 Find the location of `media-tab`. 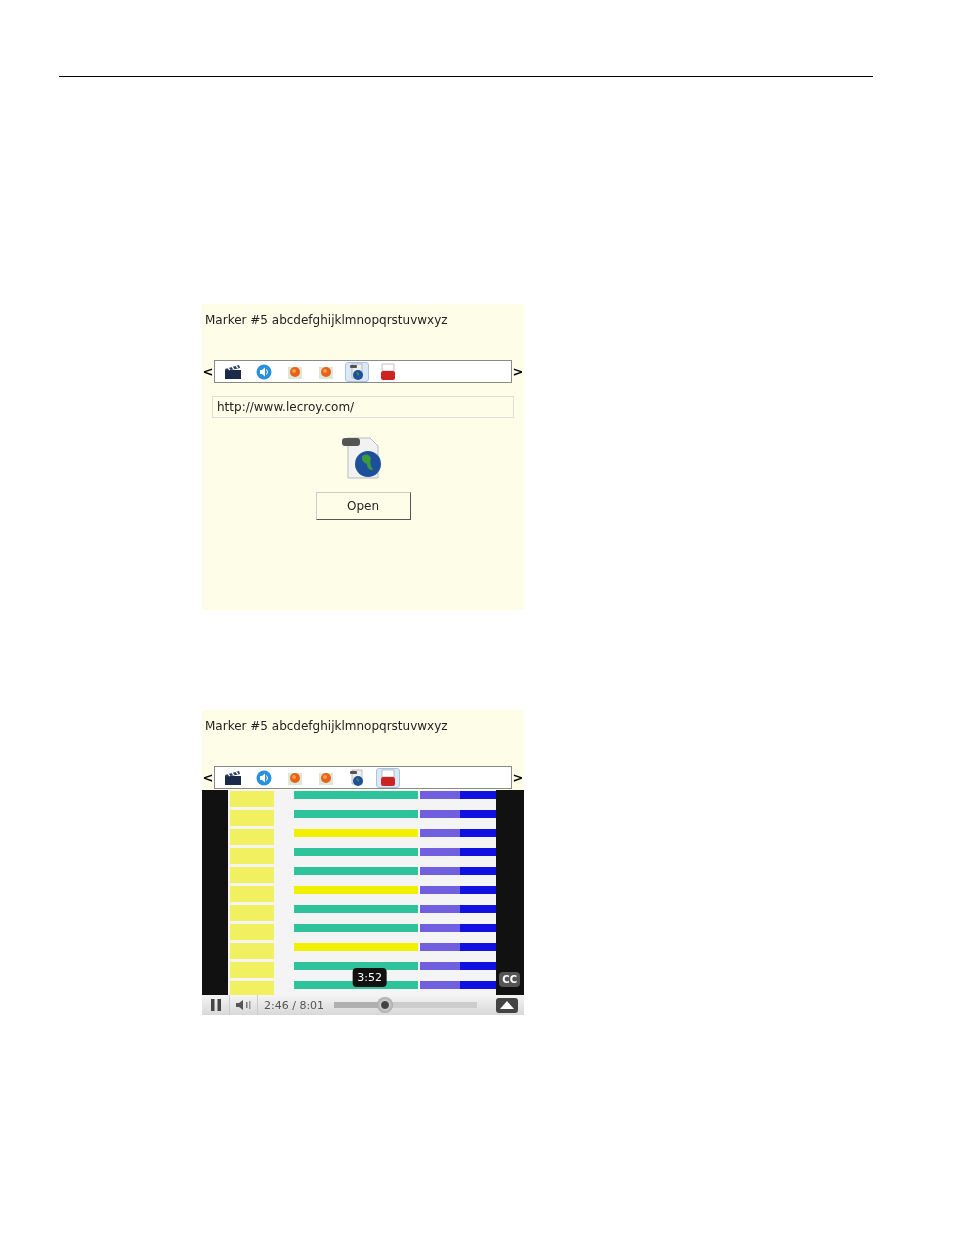

media-tab is located at coordinates (357, 371).